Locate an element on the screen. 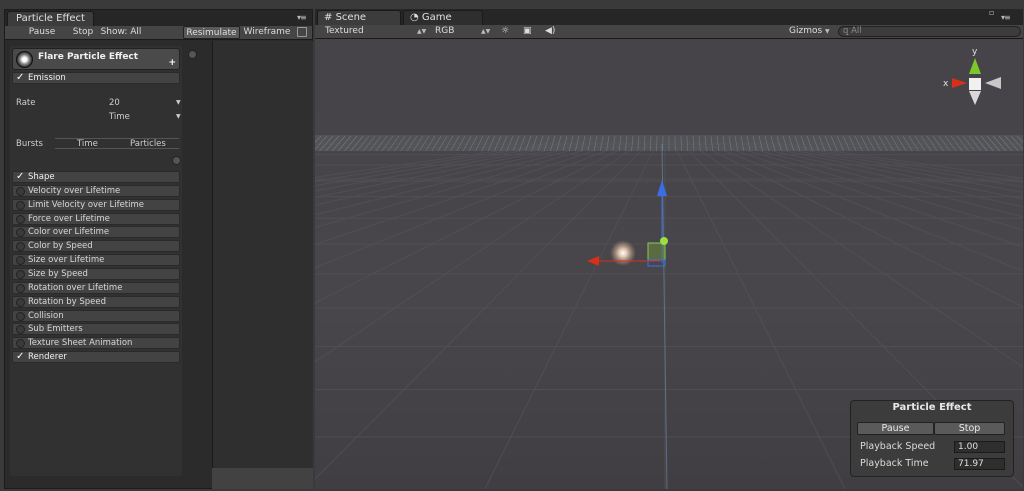 The width and height of the screenshot is (1024, 491). orientation-gizmo is located at coordinates (976, 81).